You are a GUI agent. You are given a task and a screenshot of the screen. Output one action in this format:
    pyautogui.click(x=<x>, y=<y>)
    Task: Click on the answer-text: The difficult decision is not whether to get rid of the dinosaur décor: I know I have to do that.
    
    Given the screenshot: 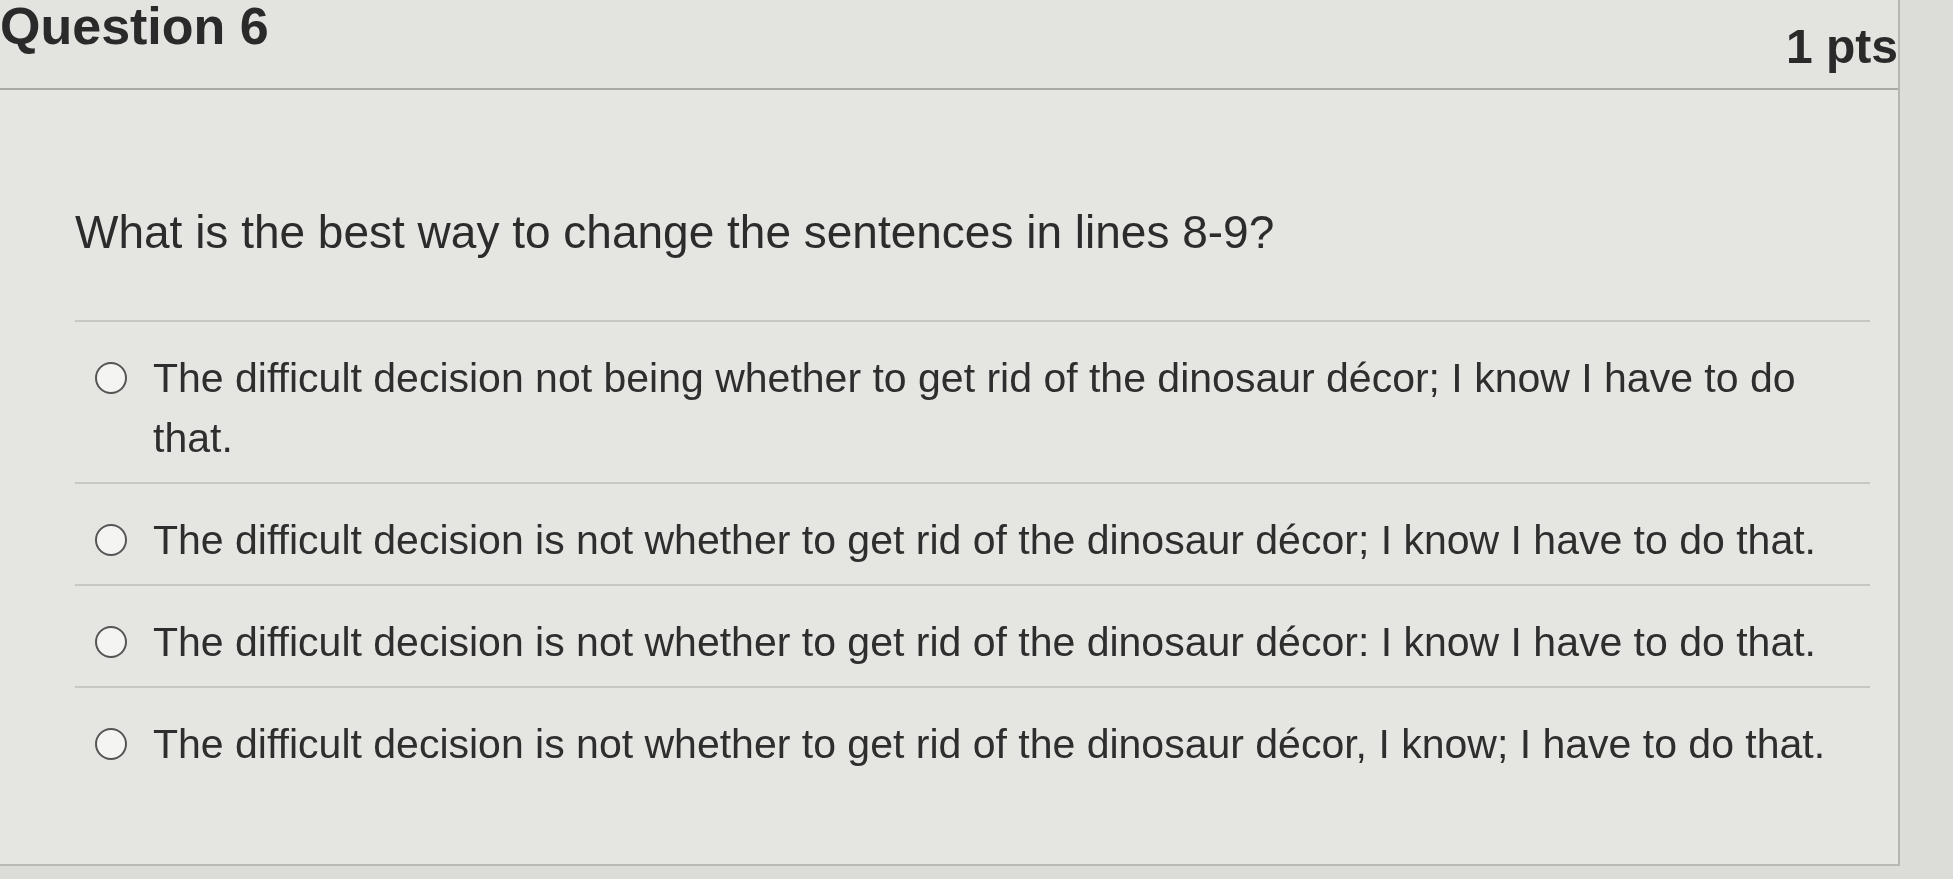 What is the action you would take?
    pyautogui.click(x=984, y=642)
    